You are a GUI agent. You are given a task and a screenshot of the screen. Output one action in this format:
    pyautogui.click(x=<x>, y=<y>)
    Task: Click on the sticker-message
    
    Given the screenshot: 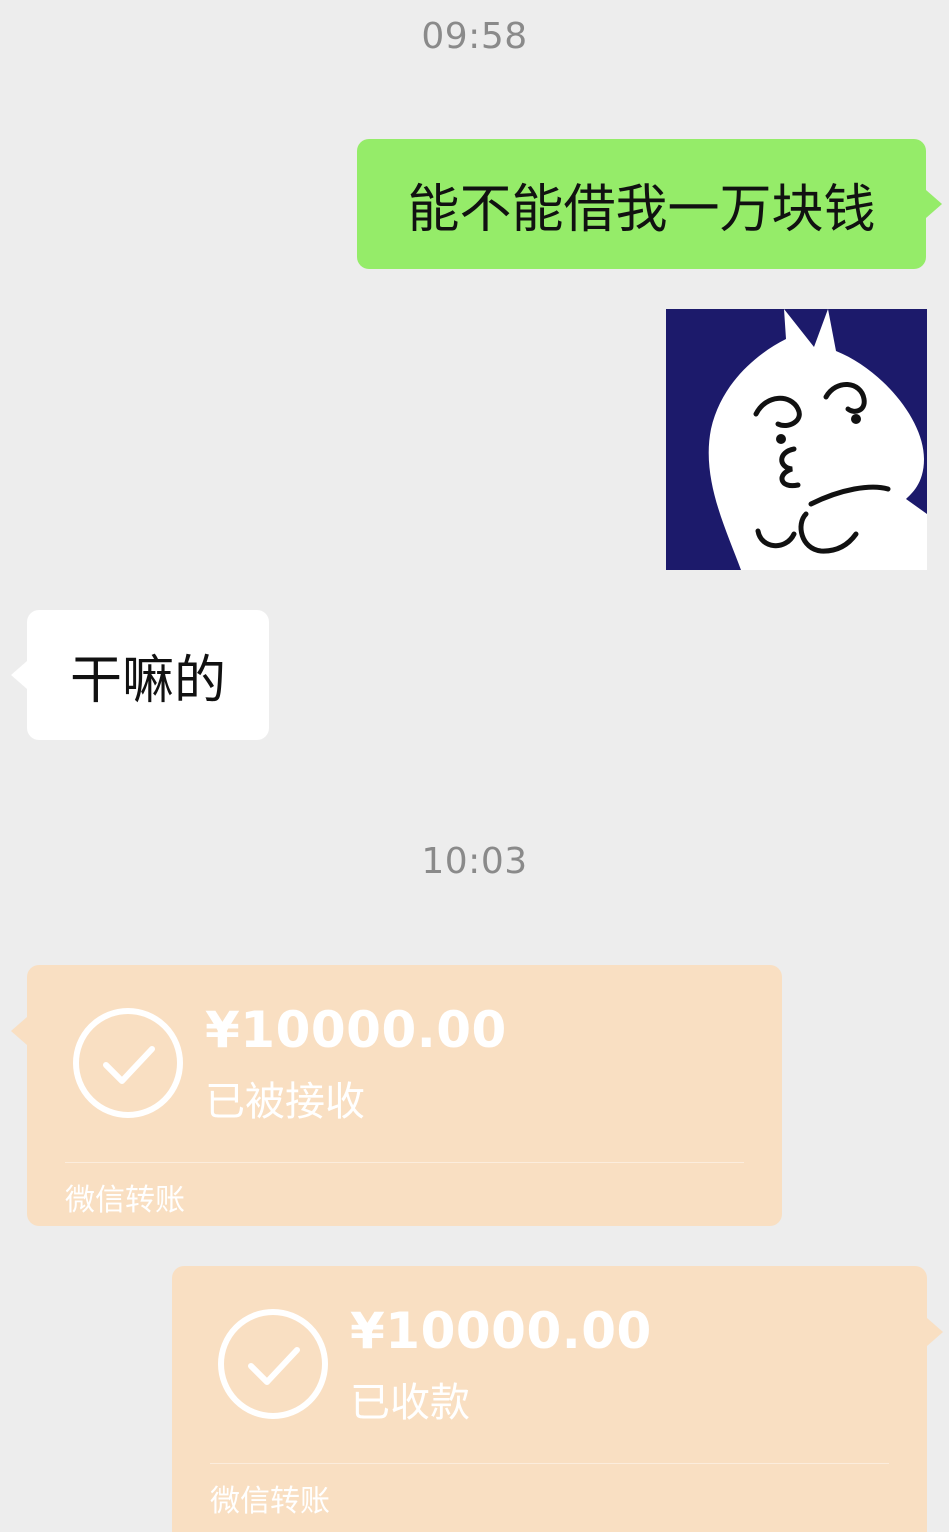 What is the action you would take?
    pyautogui.click(x=796, y=439)
    